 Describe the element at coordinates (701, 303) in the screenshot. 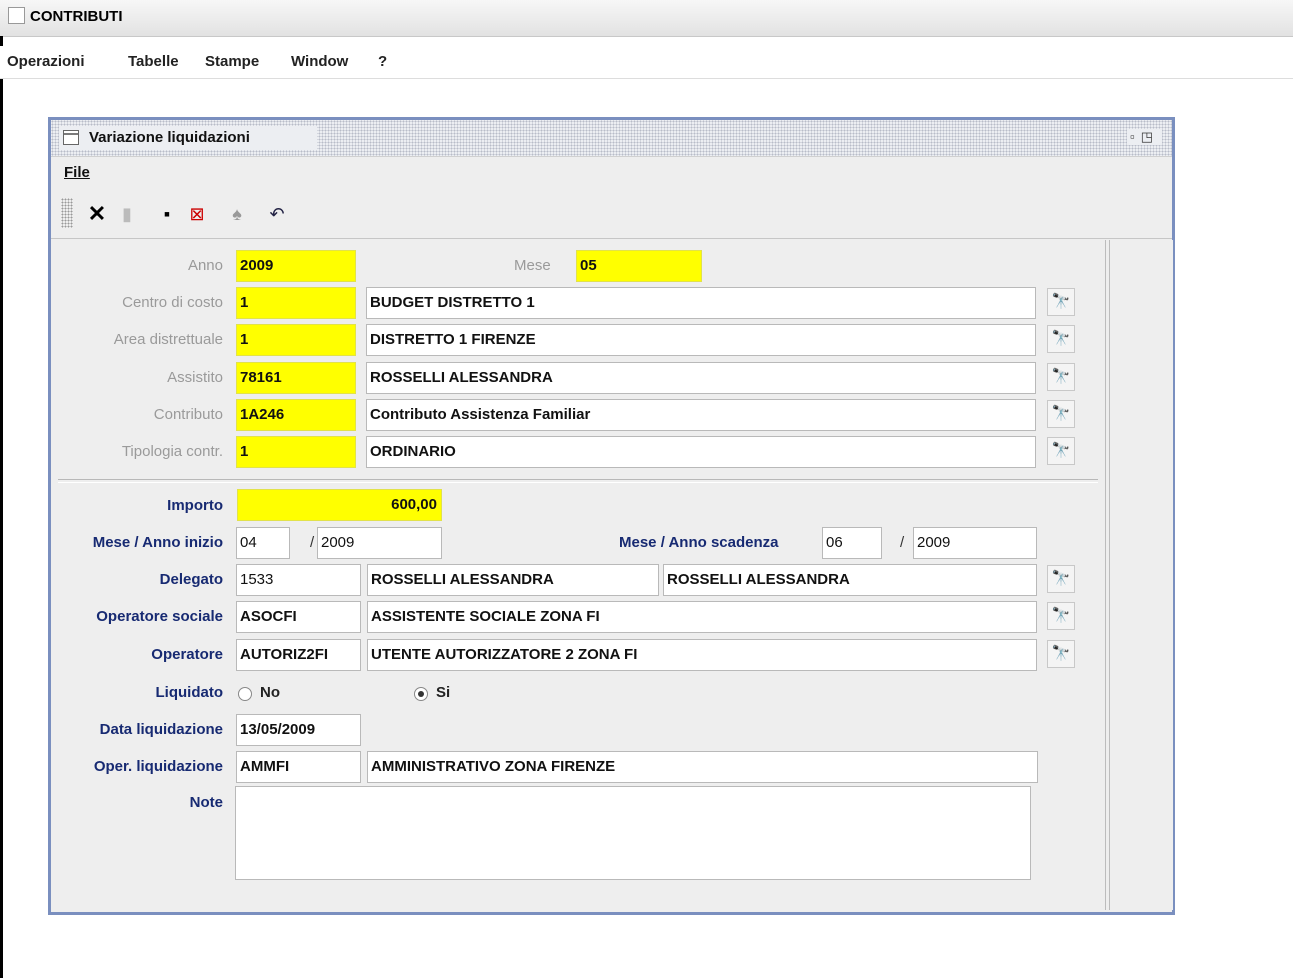

I see `centro-costo-desc: BUDGET DISTRETTO 1` at that location.